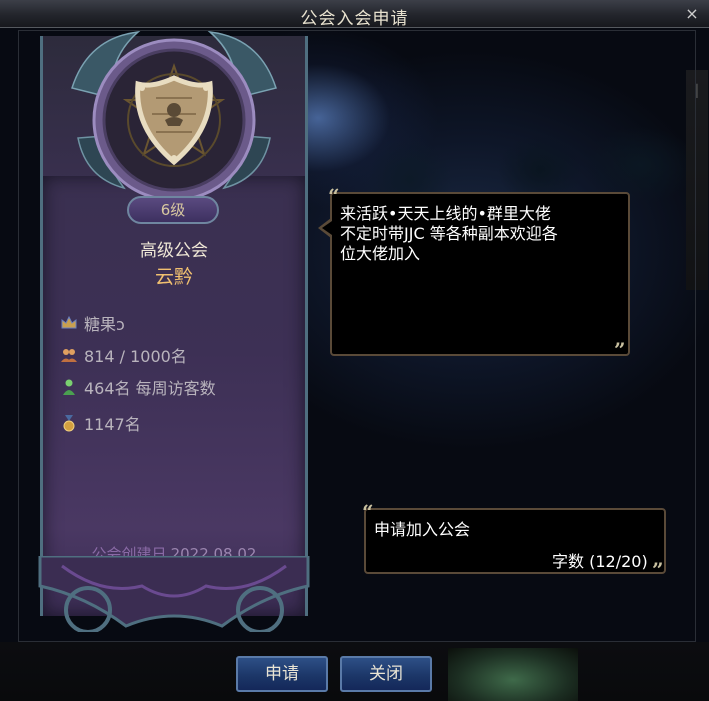  What do you see at coordinates (69, 323) in the screenshot?
I see `crown-icon` at bounding box center [69, 323].